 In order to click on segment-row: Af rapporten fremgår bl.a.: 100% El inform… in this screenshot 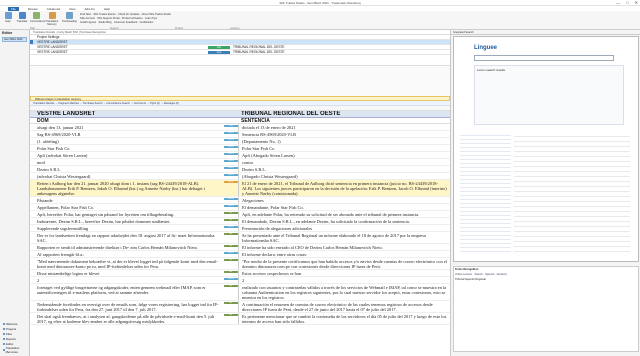, I will do `click(240, 254)`.